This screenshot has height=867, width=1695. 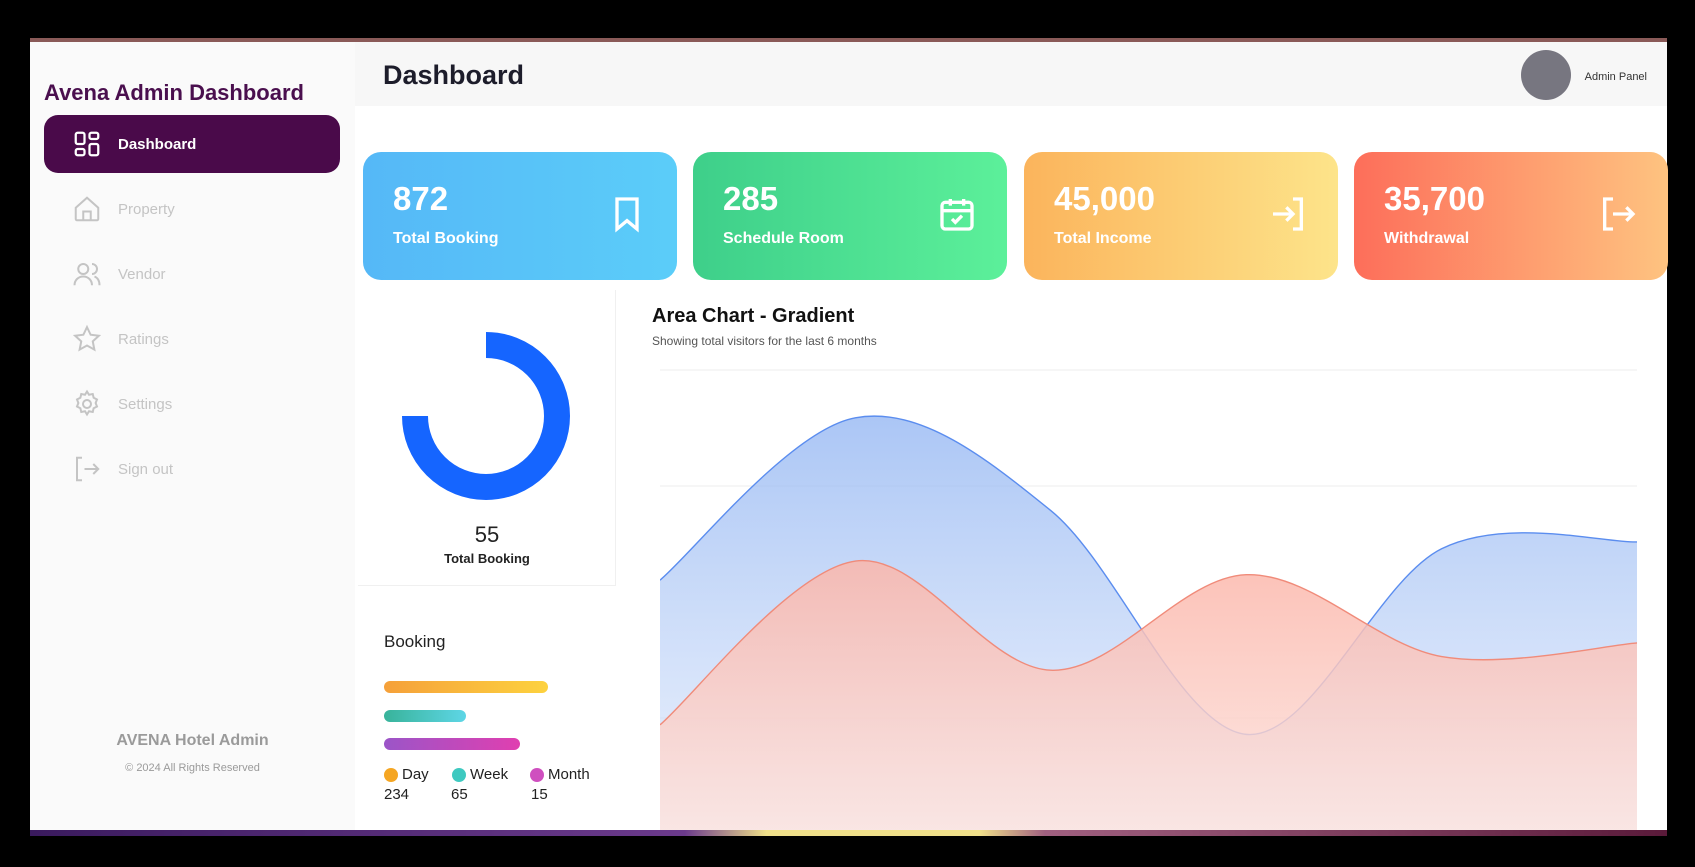 I want to click on sidebar-item-property: Property, so click(x=192, y=209).